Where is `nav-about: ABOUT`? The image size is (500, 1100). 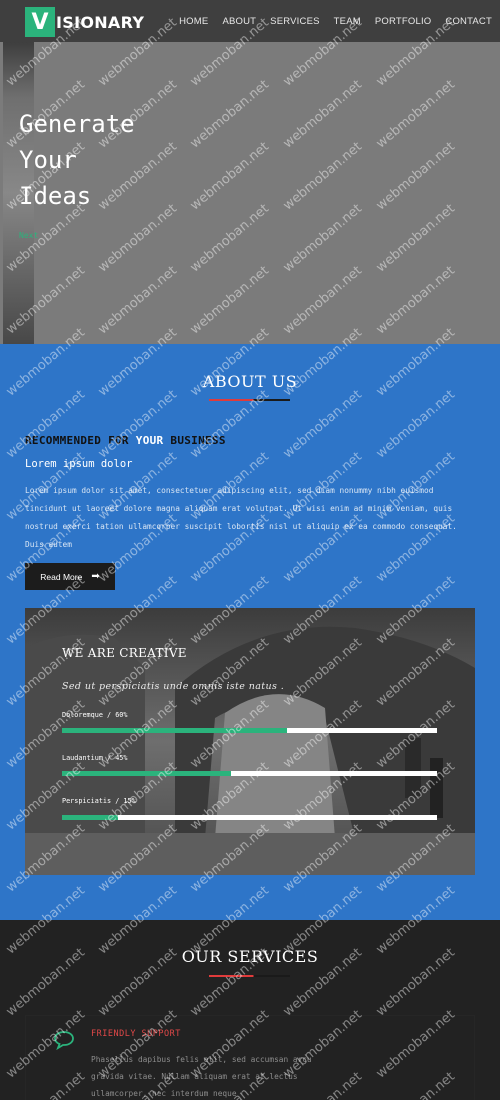
nav-about: ABOUT is located at coordinates (239, 21).